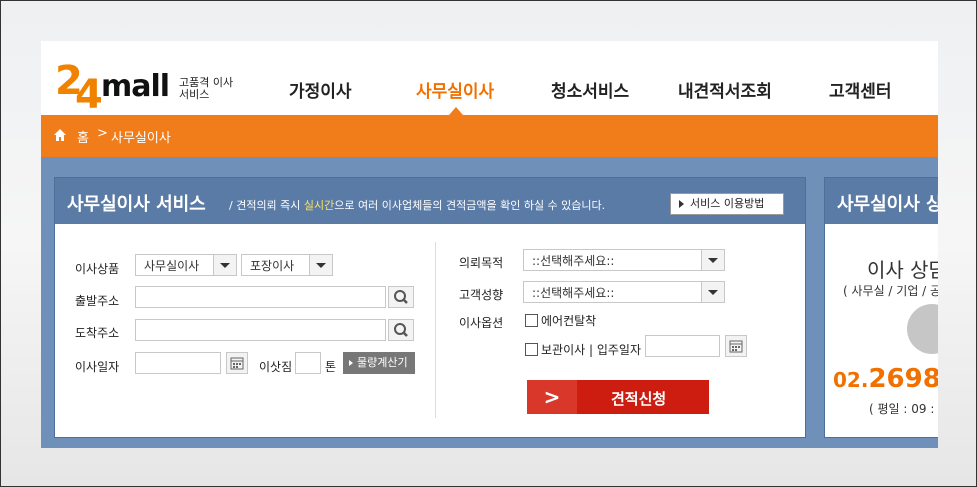 The width and height of the screenshot is (977, 487). Describe the element at coordinates (178, 363) in the screenshot. I see `move-date-input` at that location.